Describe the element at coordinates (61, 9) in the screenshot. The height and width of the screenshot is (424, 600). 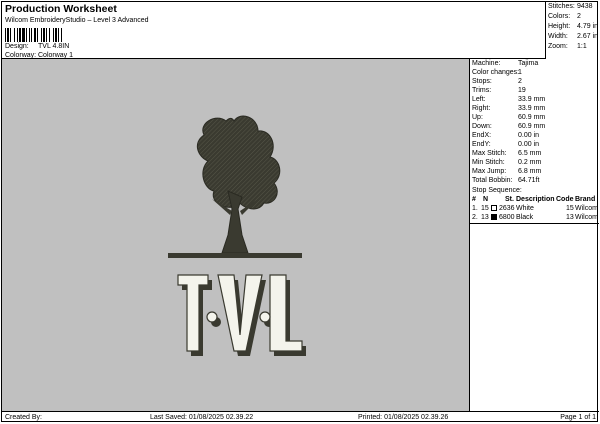
I see `page-title: Production Worksheet` at that location.